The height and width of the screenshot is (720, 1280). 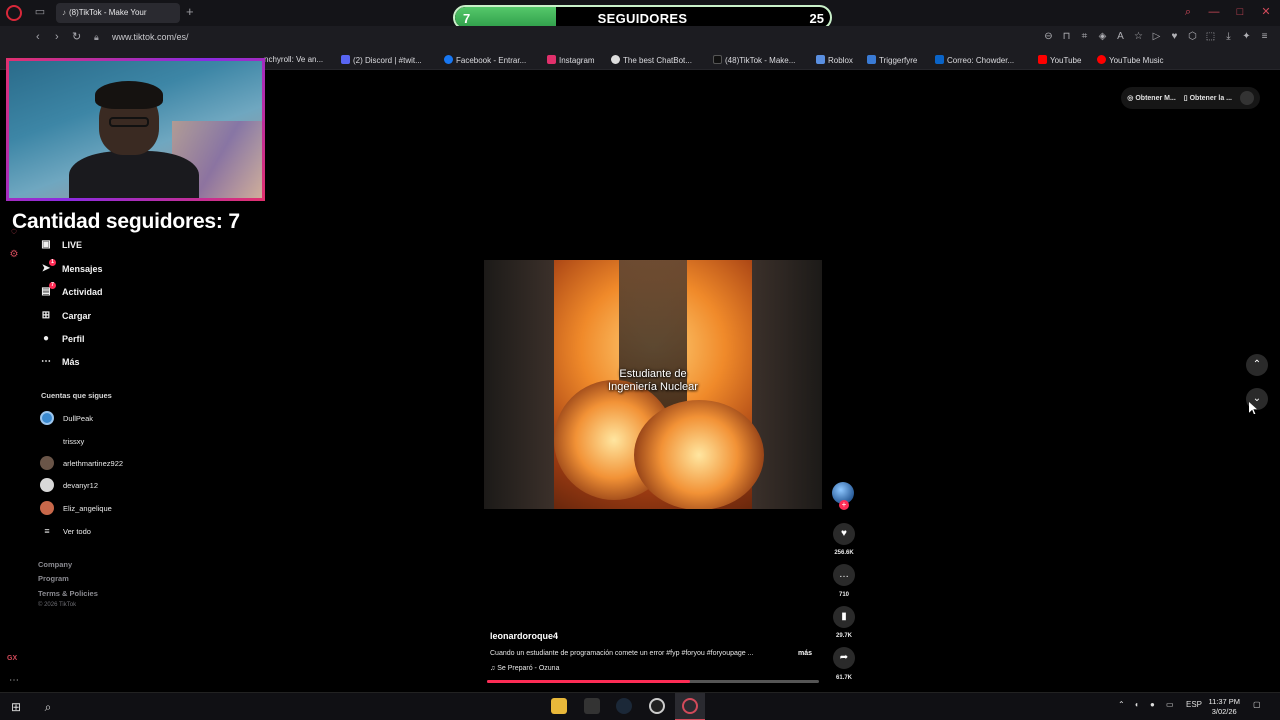 I want to click on windows-start-icon: ⊞, so click(x=16, y=707).